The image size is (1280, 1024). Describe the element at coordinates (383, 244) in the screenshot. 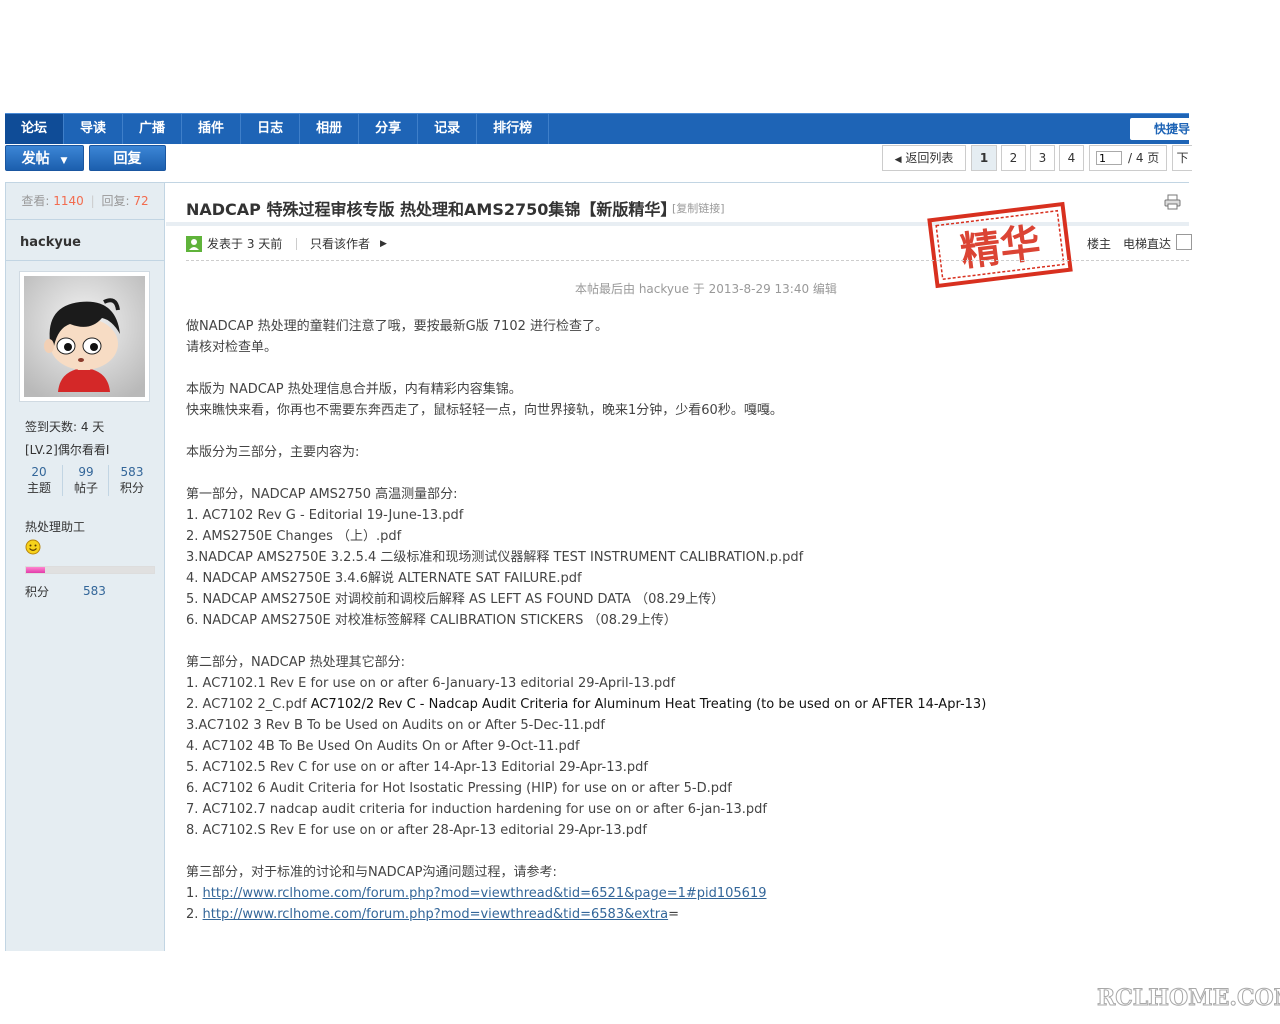

I see `chevron-right-icon: ▶` at that location.